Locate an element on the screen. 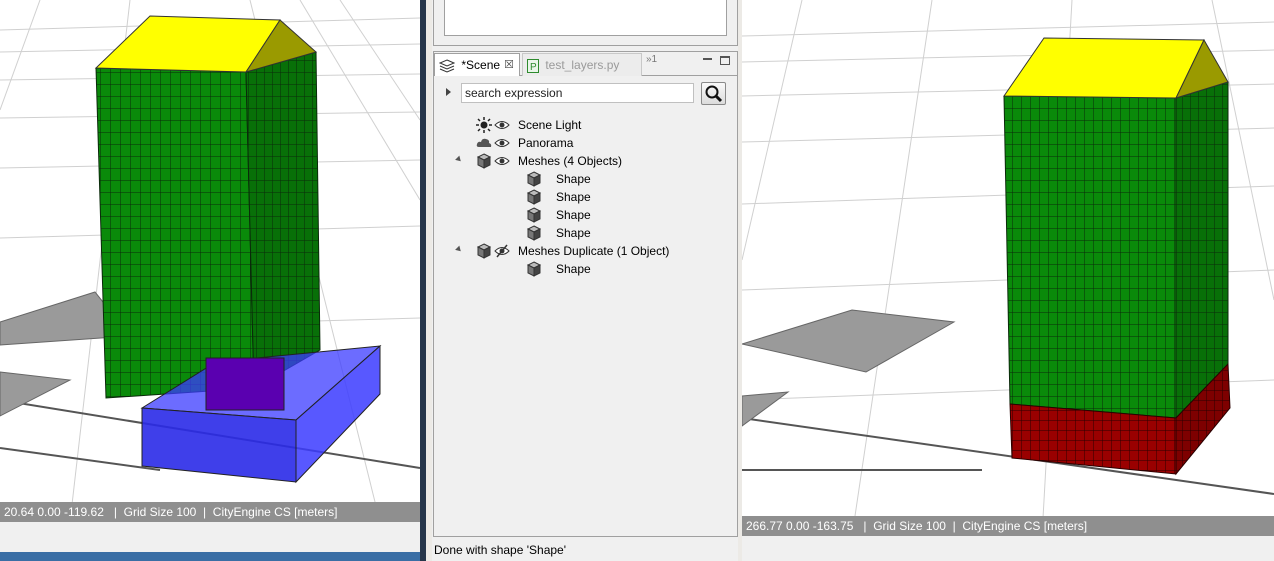  tree-item-label: Meshes Duplicate (1 Object) is located at coordinates (594, 251).